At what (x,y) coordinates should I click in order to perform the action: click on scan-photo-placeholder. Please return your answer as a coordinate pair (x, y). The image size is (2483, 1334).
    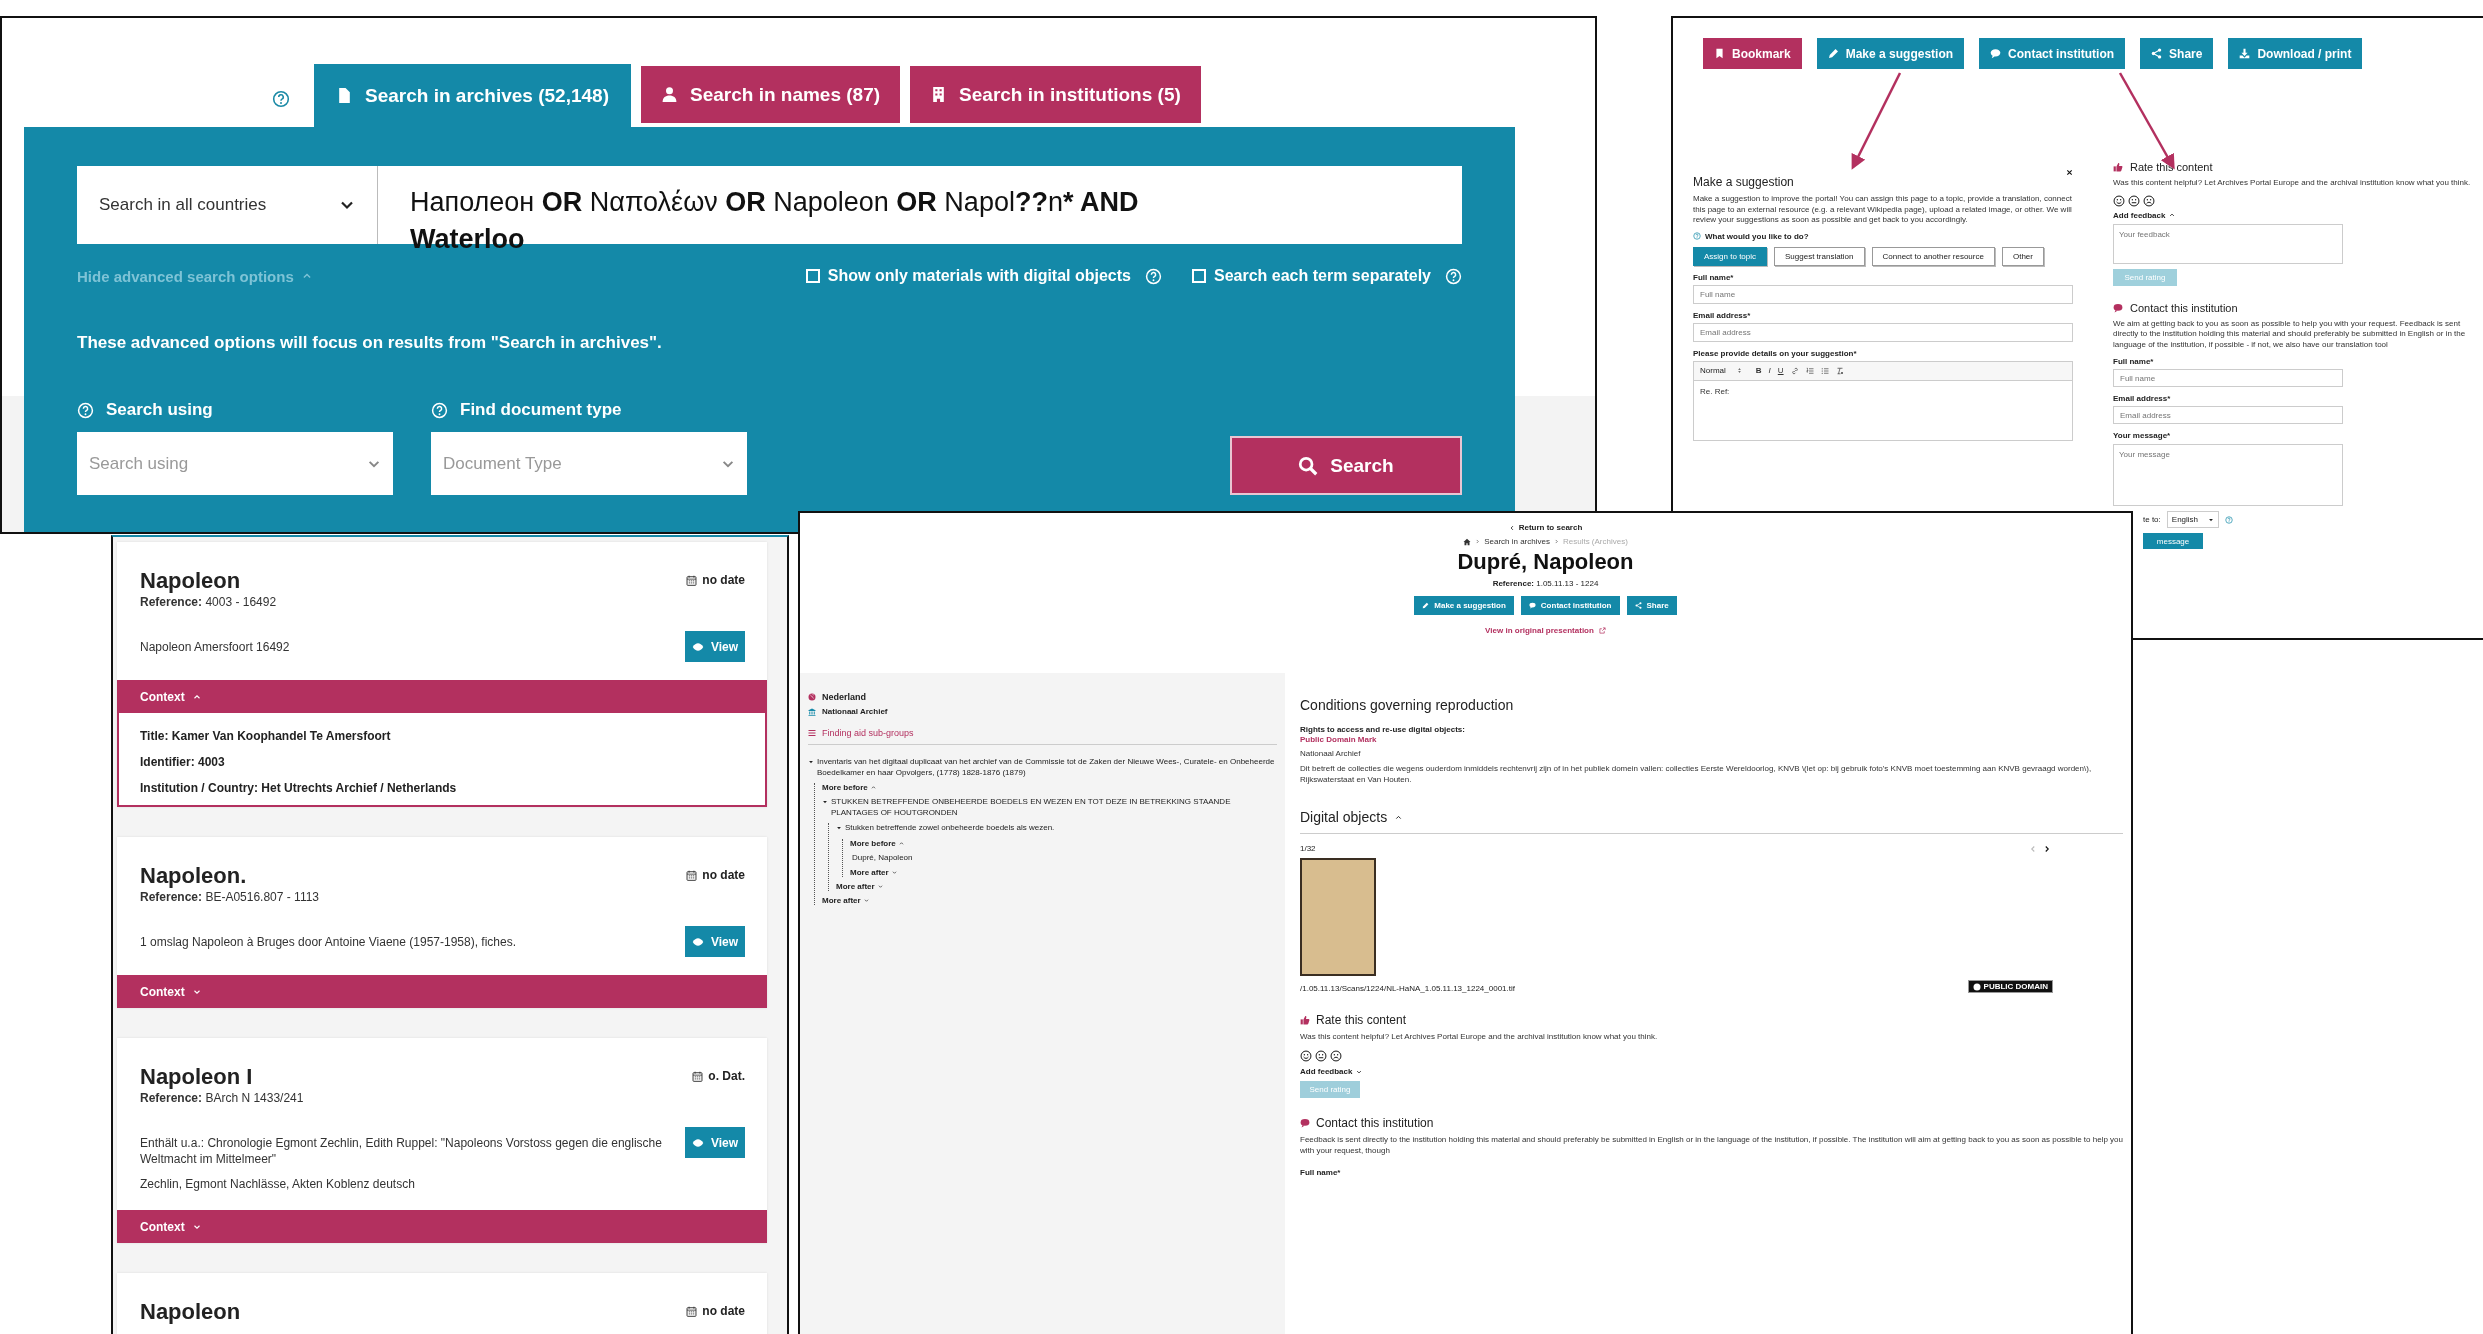
    Looking at the image, I should click on (1338, 917).